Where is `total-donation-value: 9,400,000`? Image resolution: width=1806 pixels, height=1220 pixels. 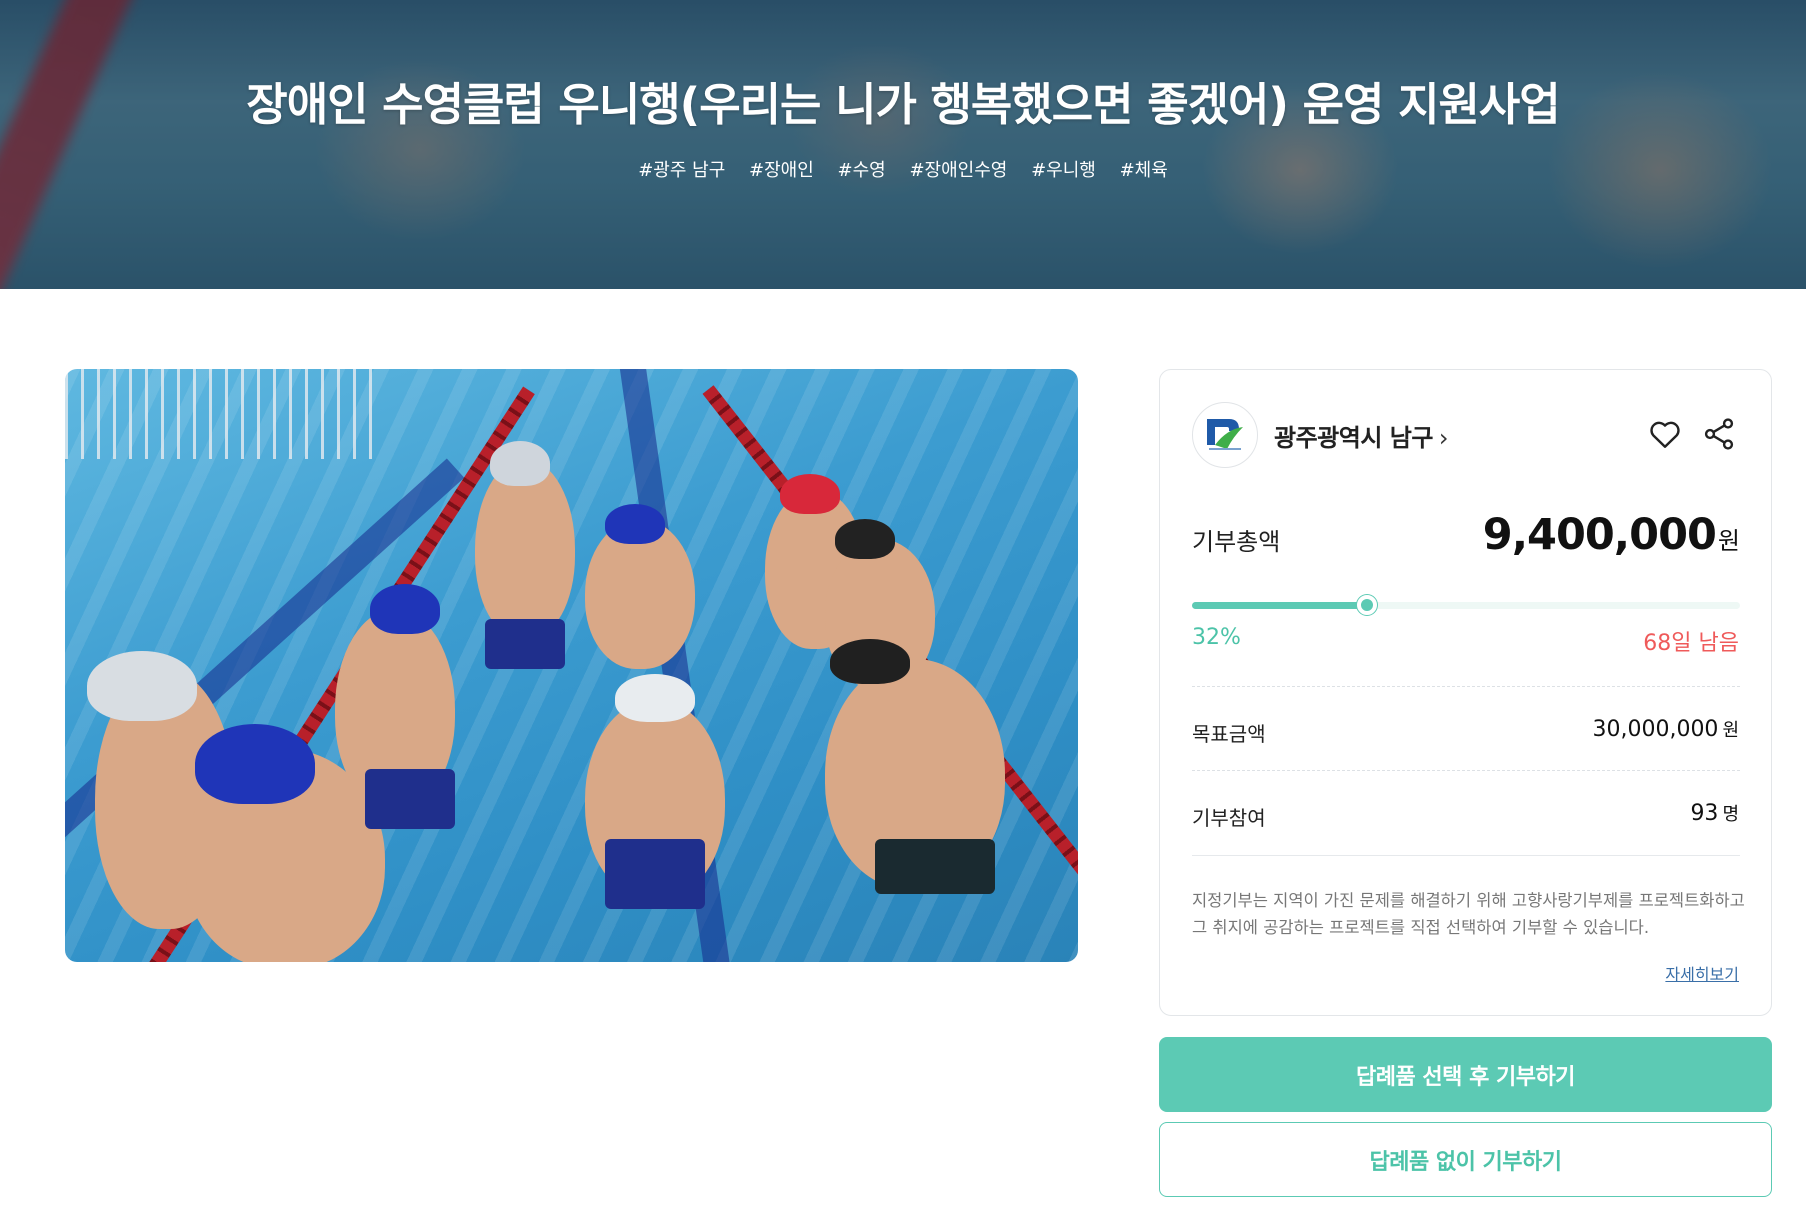 total-donation-value: 9,400,000 is located at coordinates (1599, 535).